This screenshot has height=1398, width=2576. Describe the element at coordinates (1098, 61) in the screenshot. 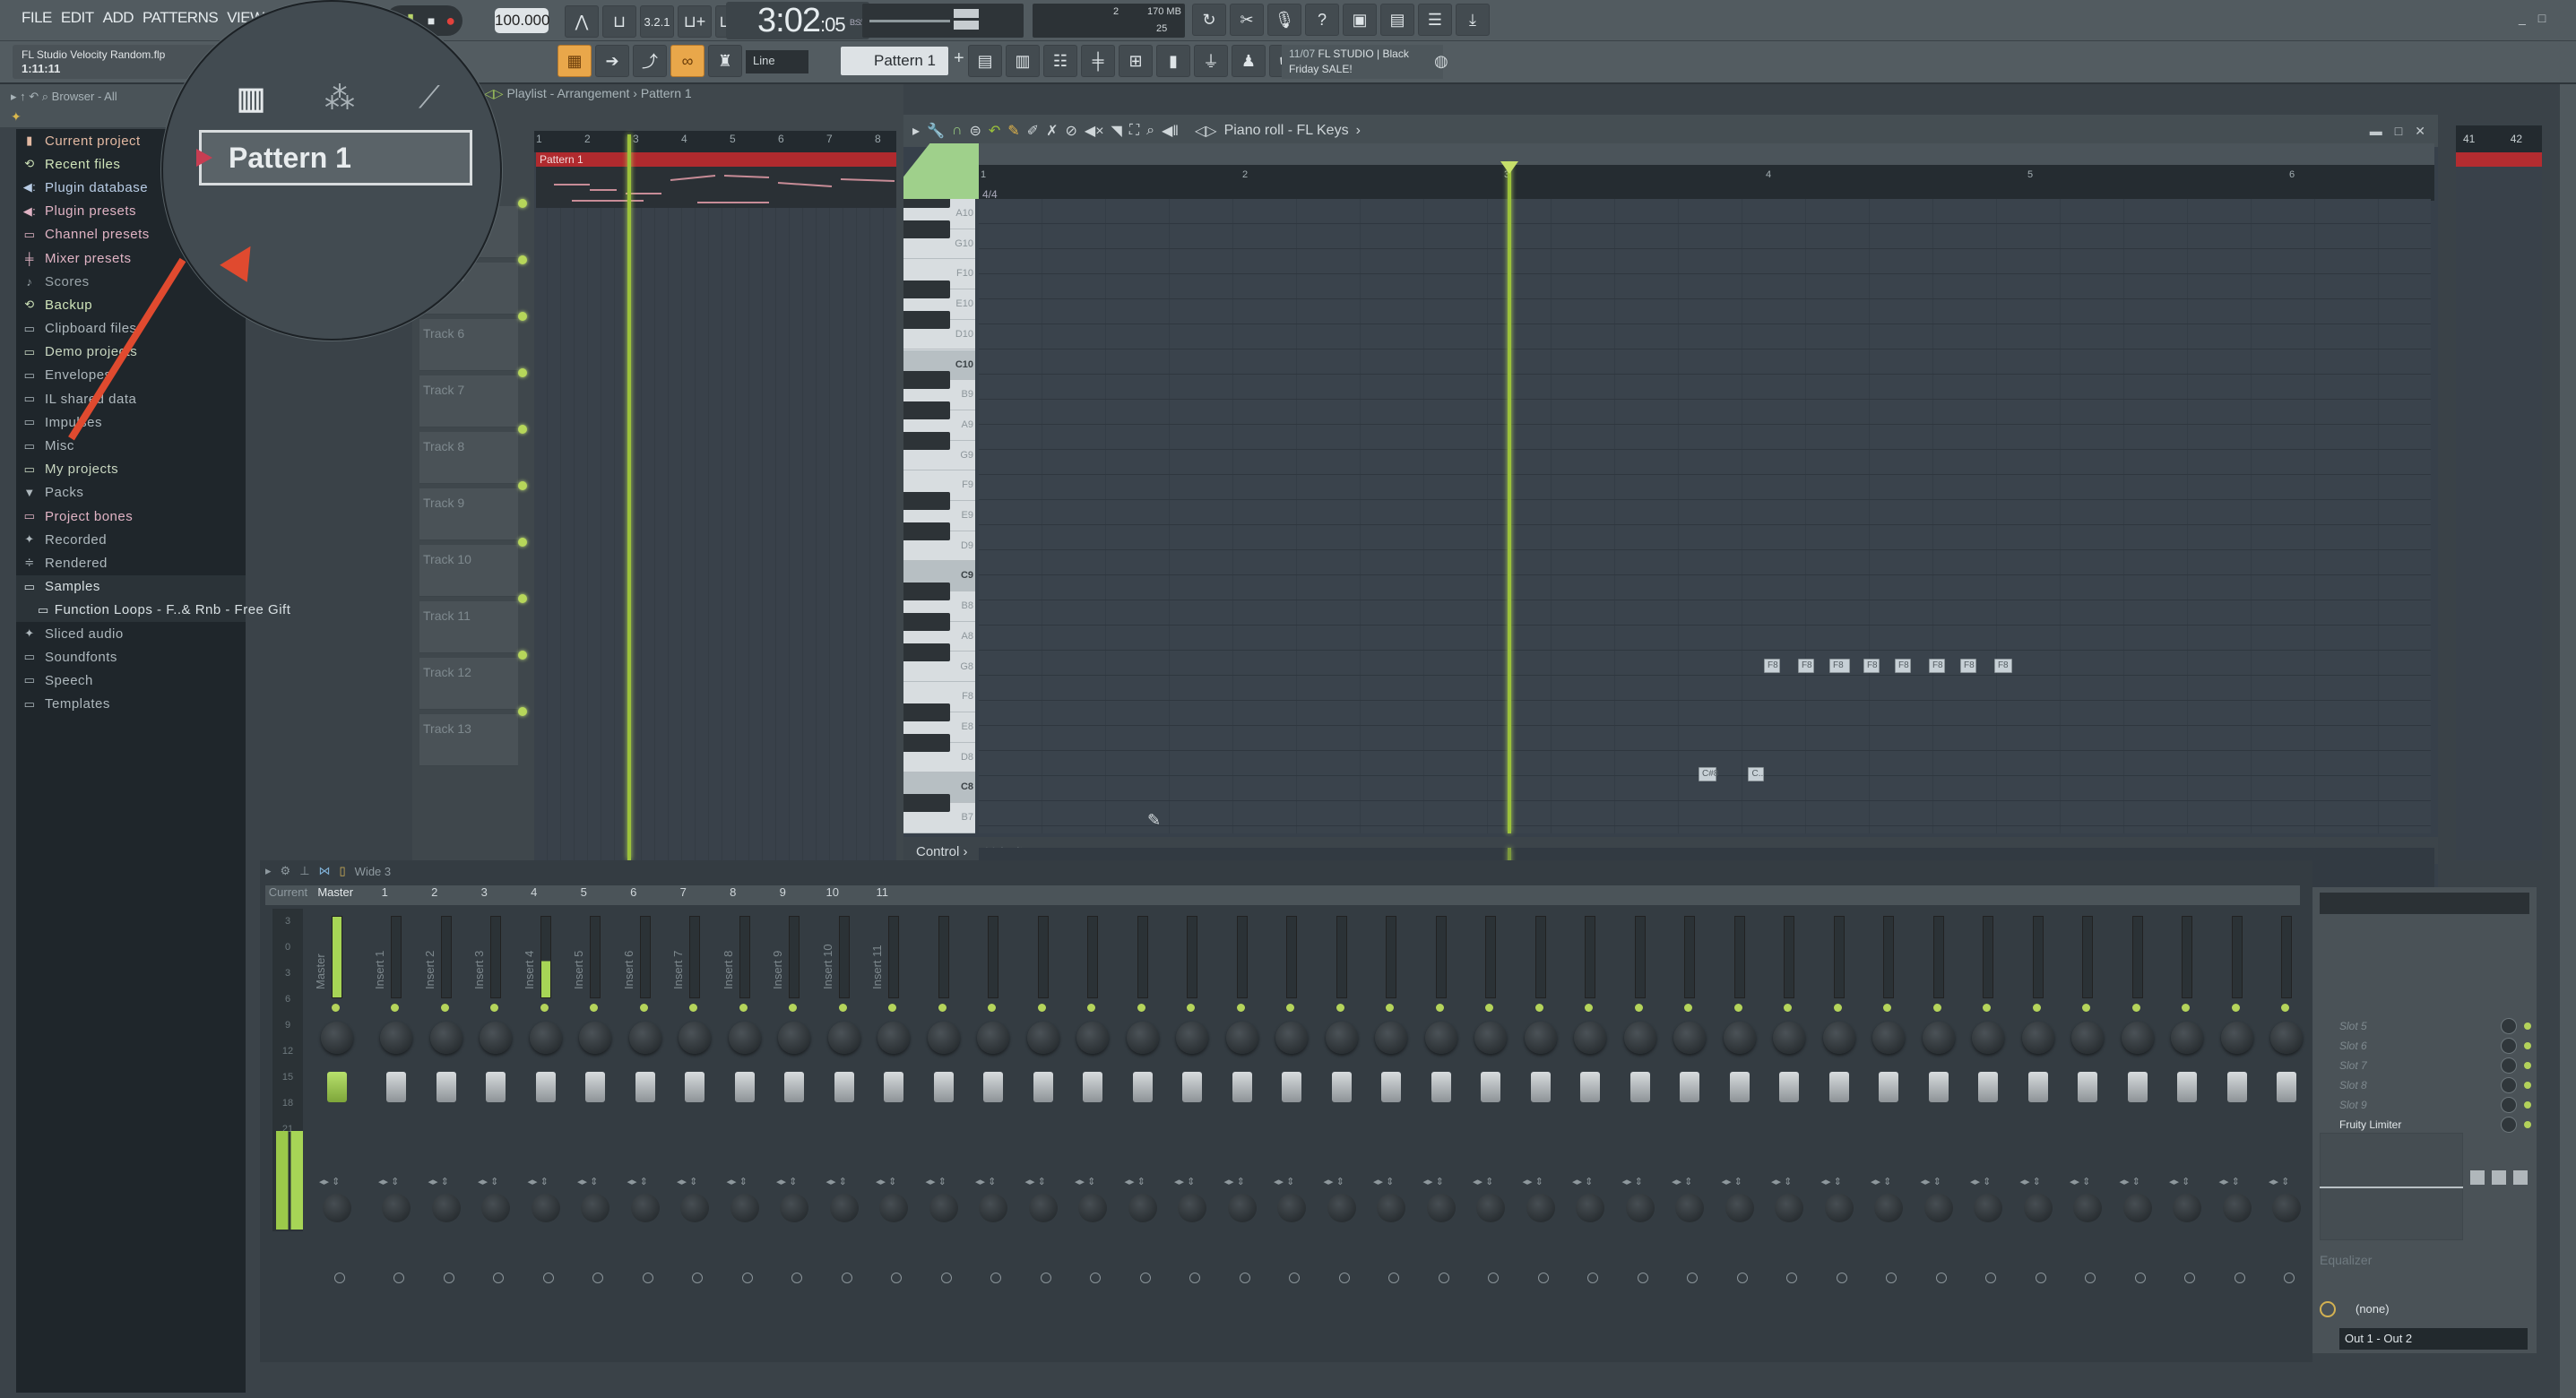

I see `mixer-icon: ╪` at that location.